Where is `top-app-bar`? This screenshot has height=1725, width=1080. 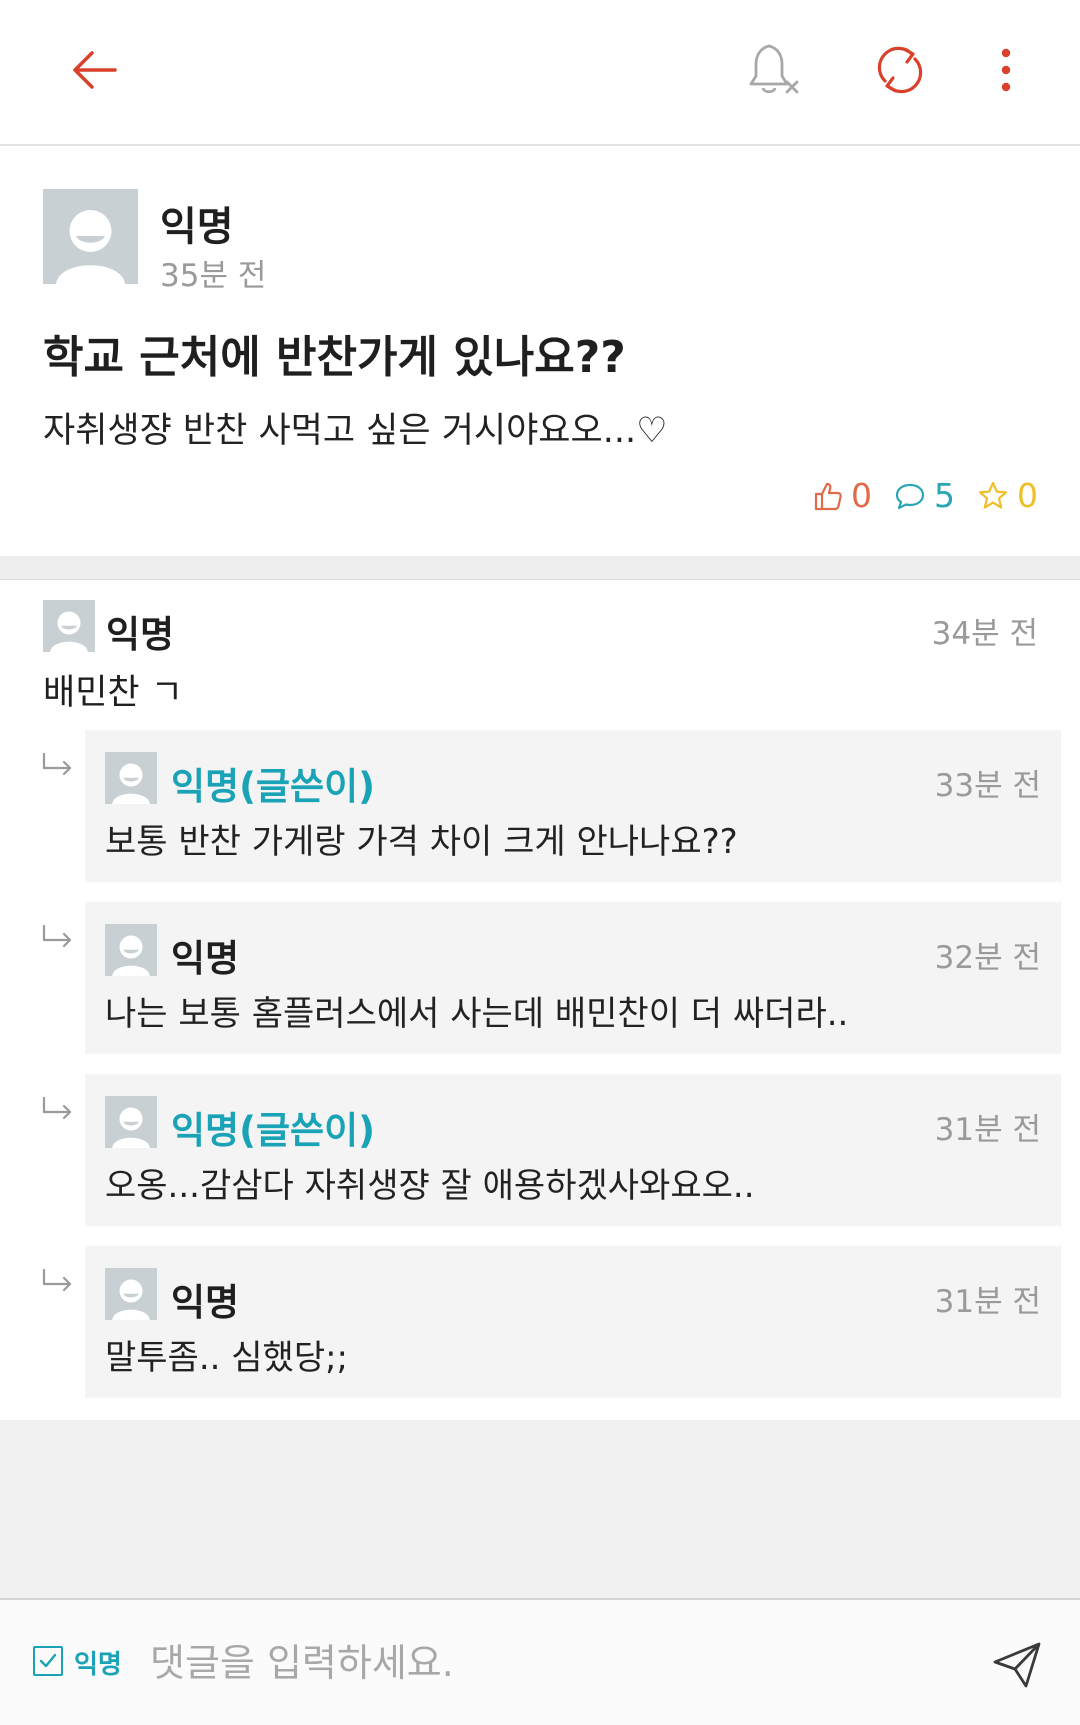 top-app-bar is located at coordinates (540, 73).